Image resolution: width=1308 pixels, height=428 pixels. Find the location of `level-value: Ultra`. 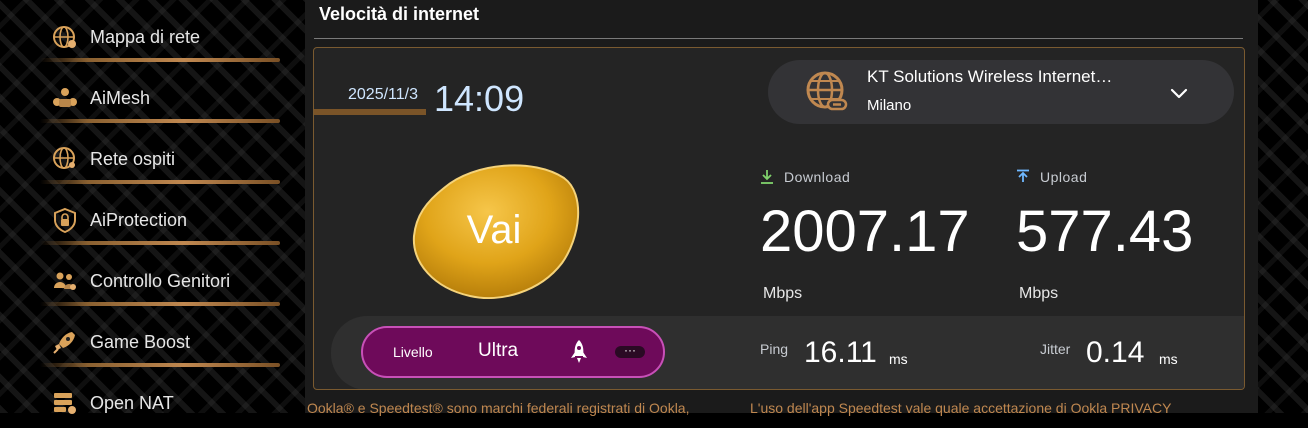

level-value: Ultra is located at coordinates (498, 350).